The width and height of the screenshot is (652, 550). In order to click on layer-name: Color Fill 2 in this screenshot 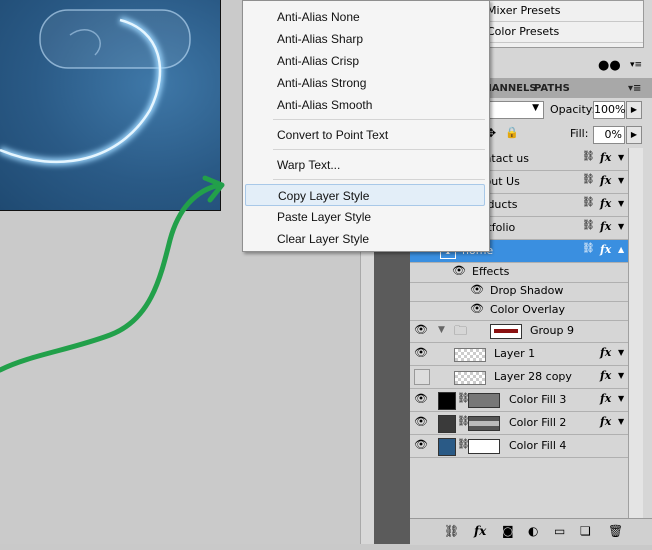, I will do `click(538, 422)`.